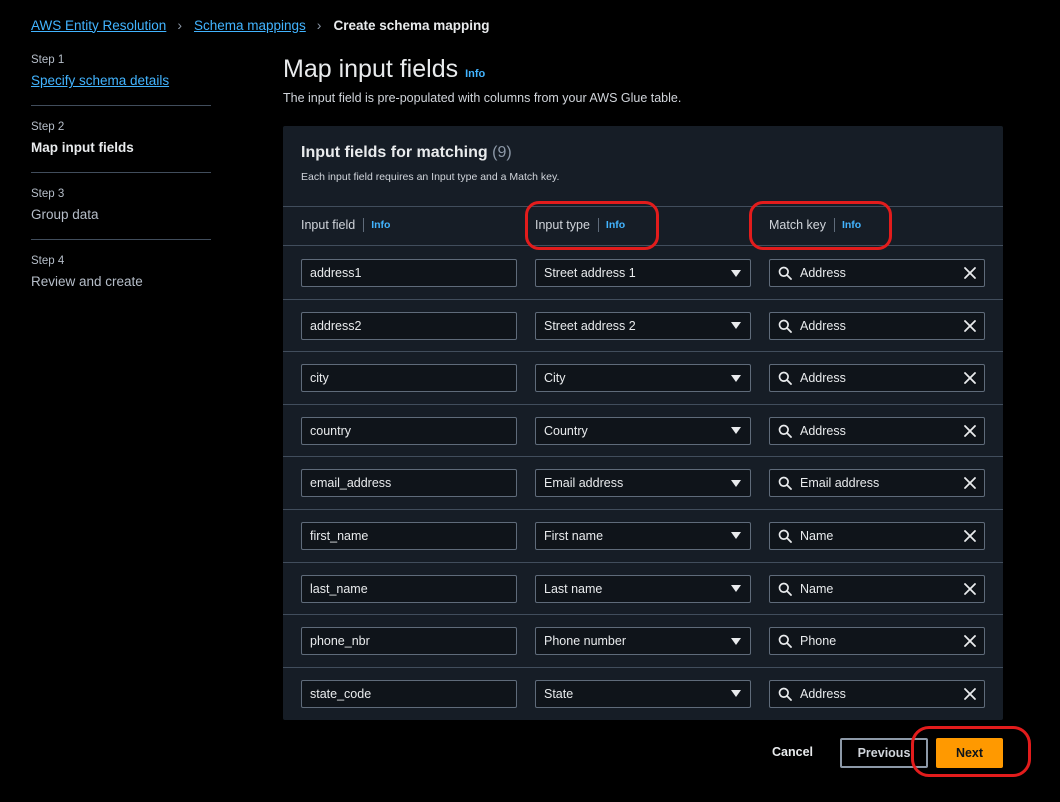 The image size is (1060, 802). Describe the element at coordinates (48, 60) in the screenshot. I see `step-number: Step 1` at that location.